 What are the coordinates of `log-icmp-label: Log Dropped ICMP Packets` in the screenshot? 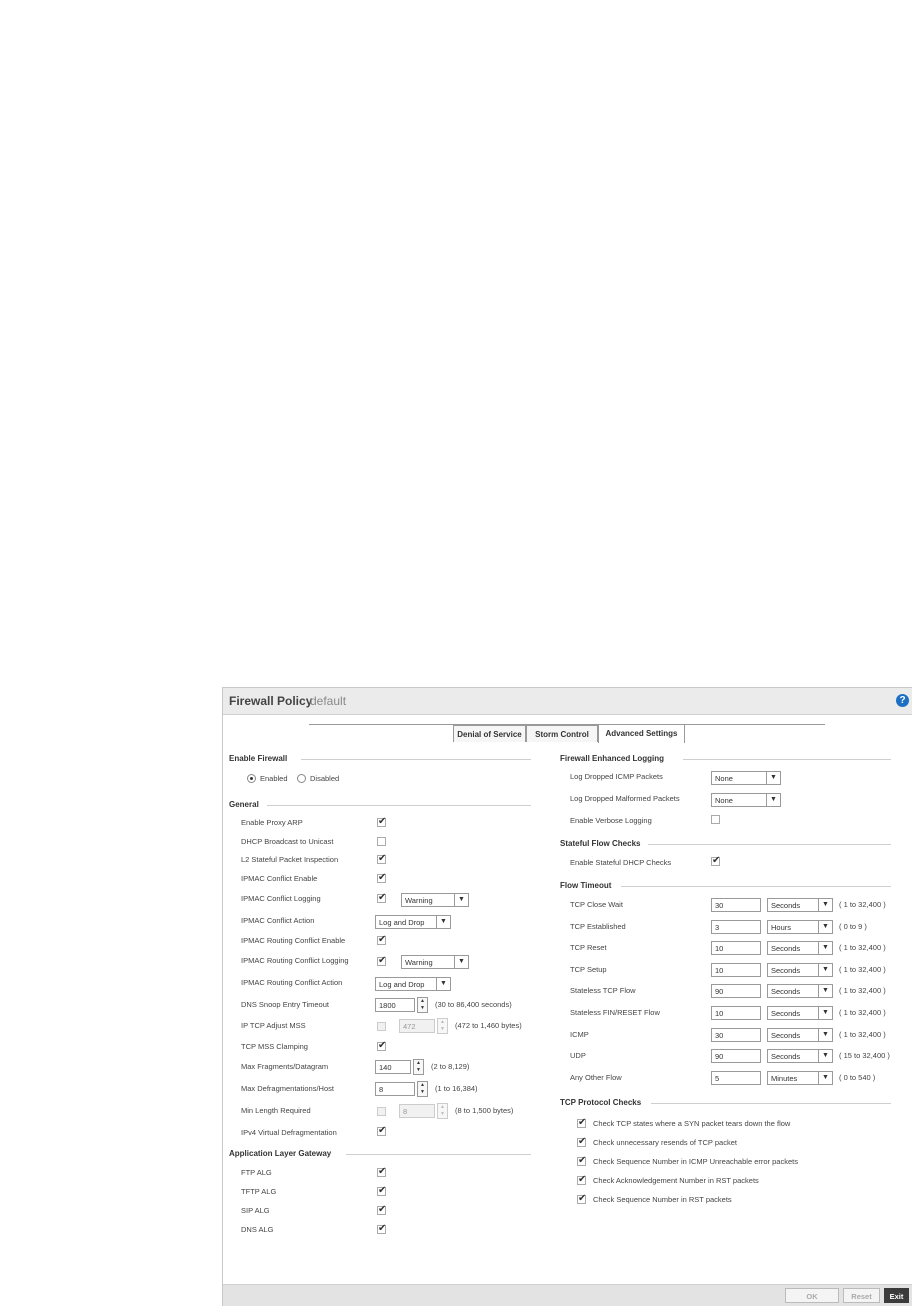 It's located at (616, 776).